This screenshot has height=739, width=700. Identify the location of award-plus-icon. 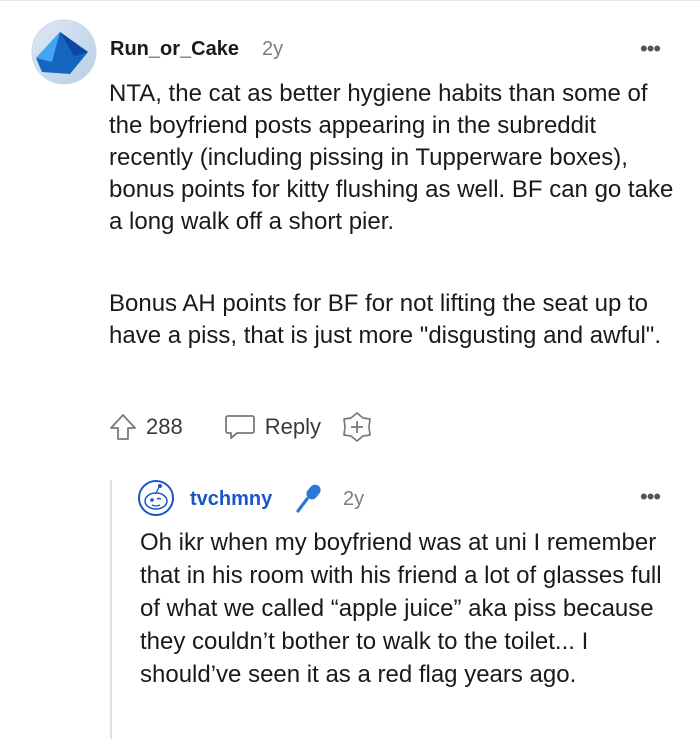
(357, 427).